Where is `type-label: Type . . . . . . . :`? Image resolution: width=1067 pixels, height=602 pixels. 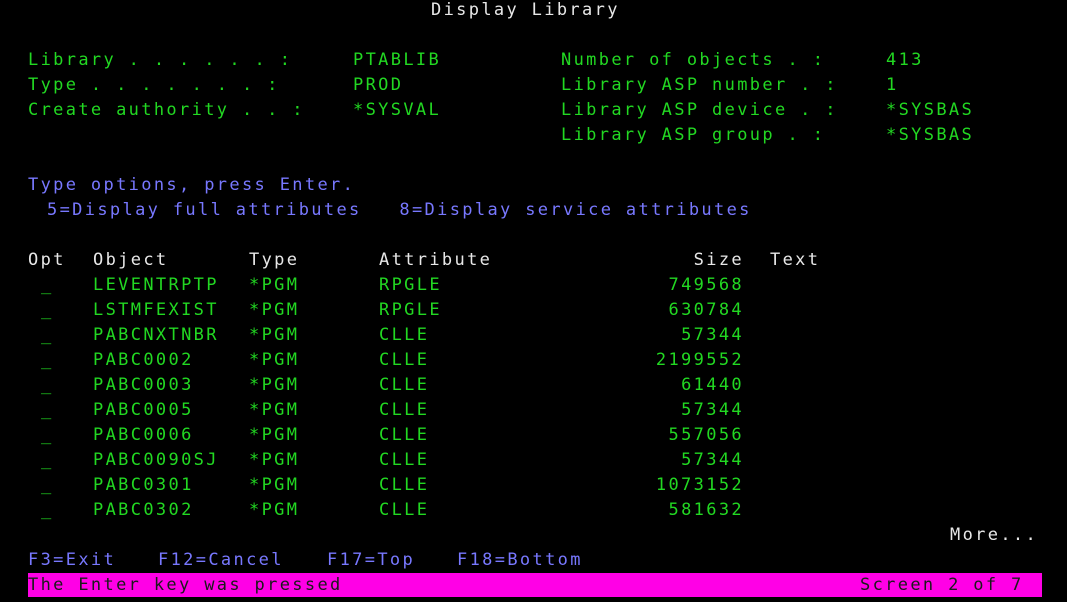
type-label: Type . . . . . . . : is located at coordinates (154, 85).